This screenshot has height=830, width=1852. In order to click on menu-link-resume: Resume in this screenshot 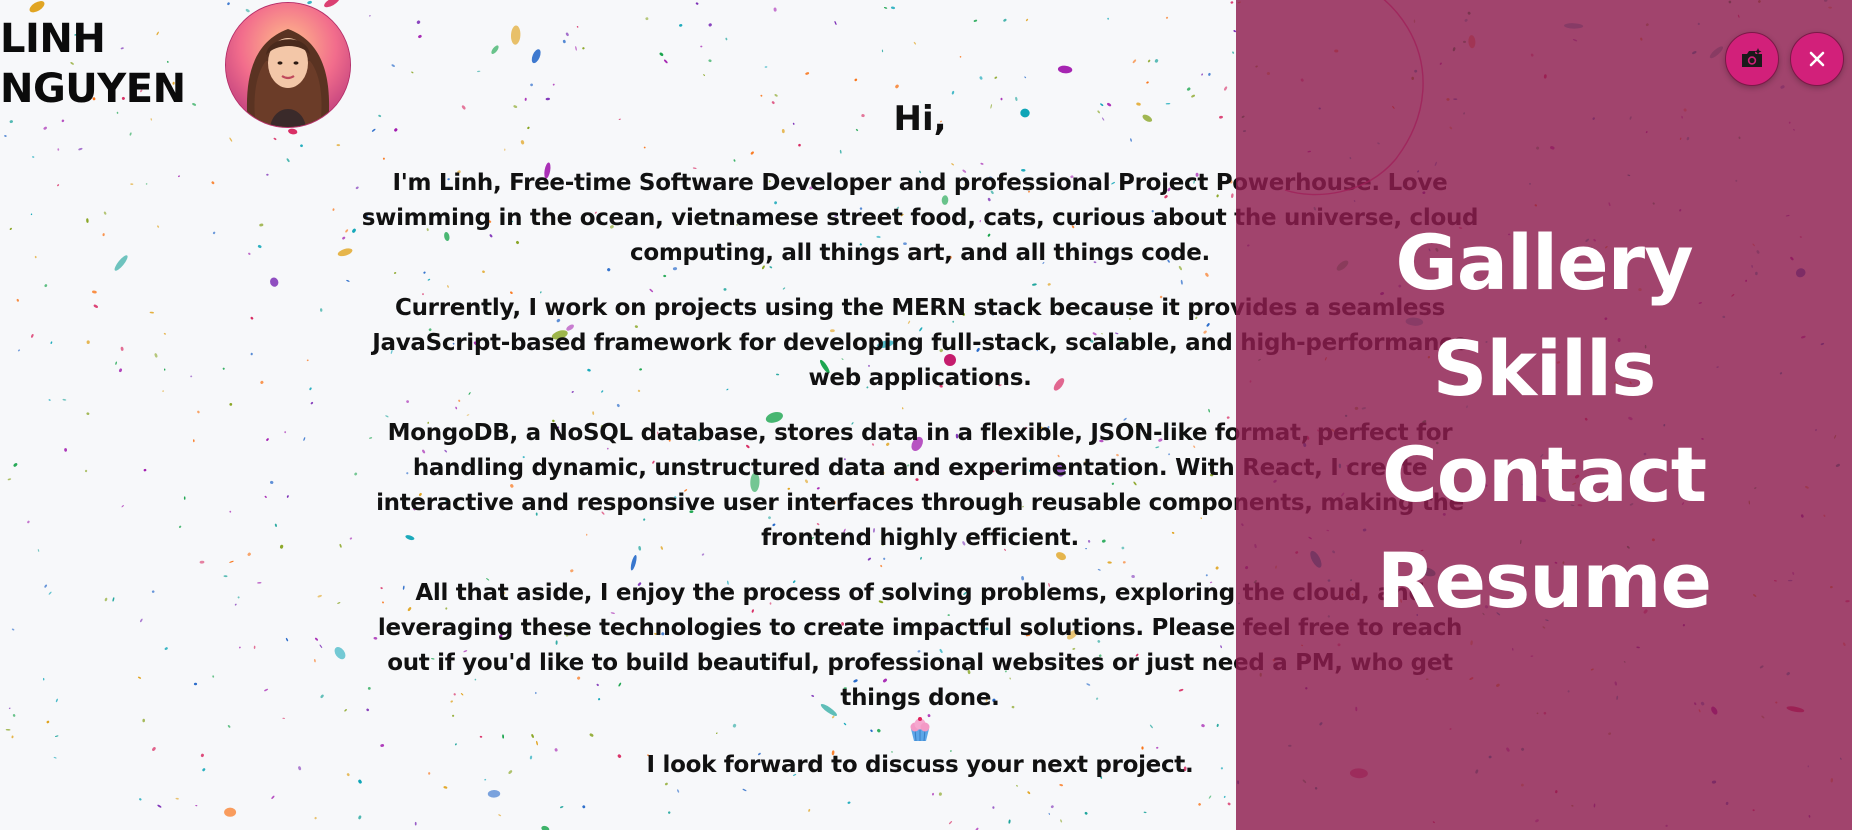, I will do `click(1544, 581)`.